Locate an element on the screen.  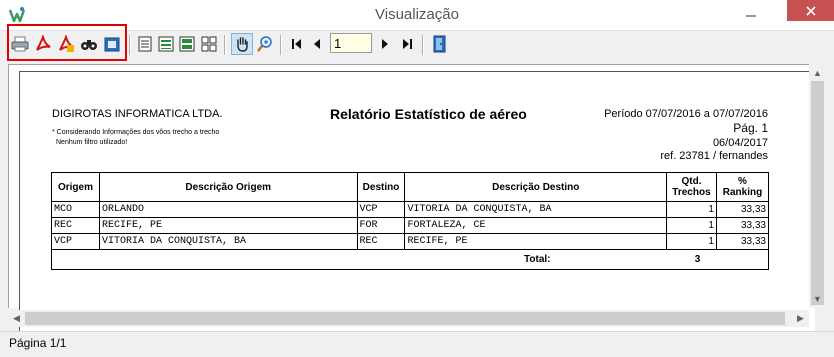
first-page-icon is located at coordinates (296, 44).